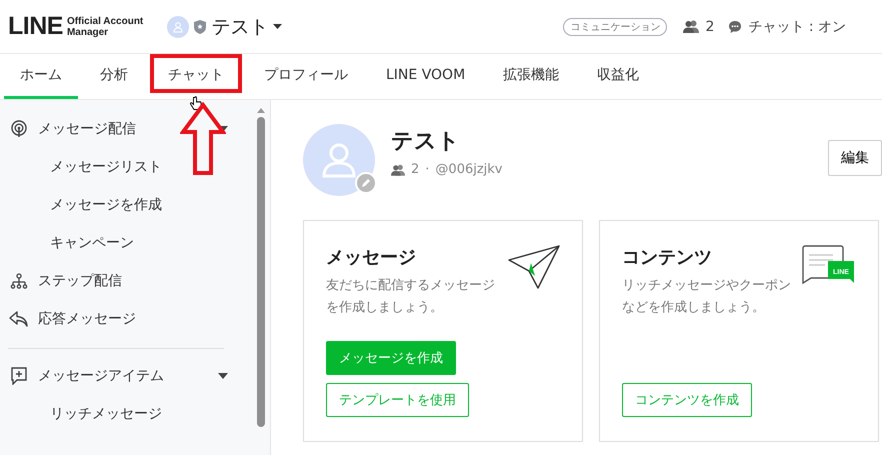  I want to click on sidebar-item: メッセージアイテム, so click(101, 376).